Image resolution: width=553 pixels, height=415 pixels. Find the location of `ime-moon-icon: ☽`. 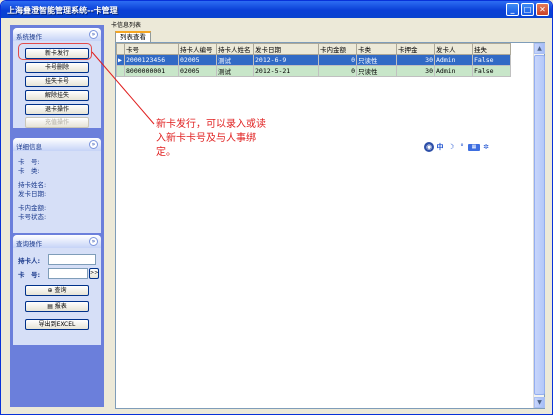

ime-moon-icon: ☽ is located at coordinates (451, 147).